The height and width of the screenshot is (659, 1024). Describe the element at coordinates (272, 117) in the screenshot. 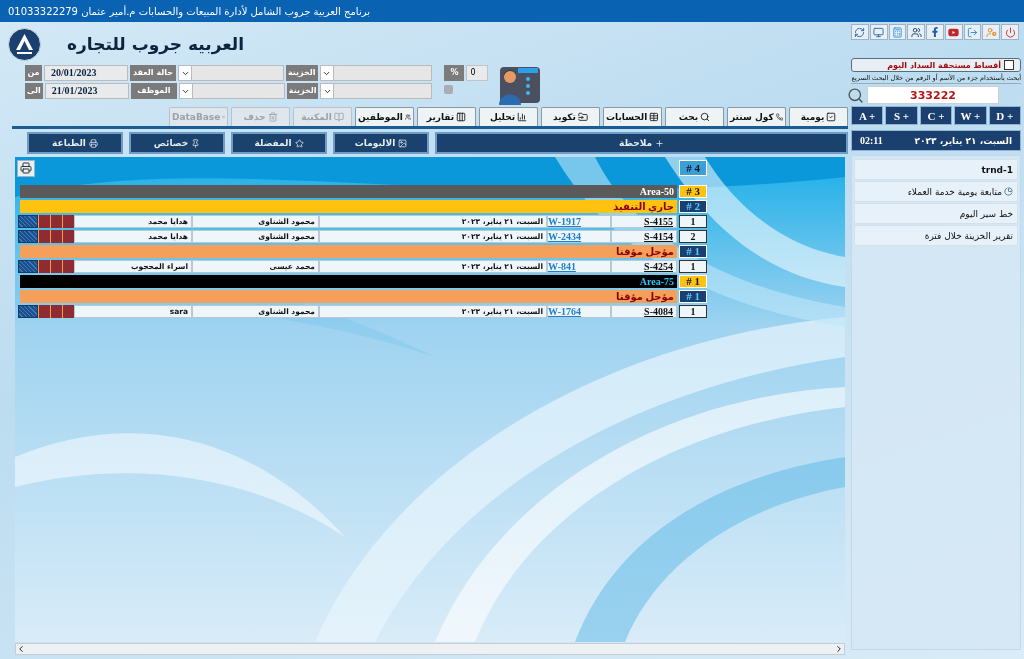

I see `trash-icon` at that location.